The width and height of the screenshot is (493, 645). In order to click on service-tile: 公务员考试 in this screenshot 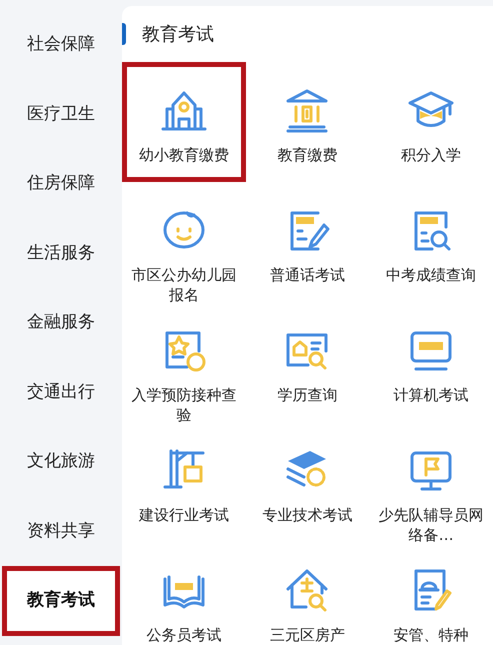, I will do `click(184, 593)`.